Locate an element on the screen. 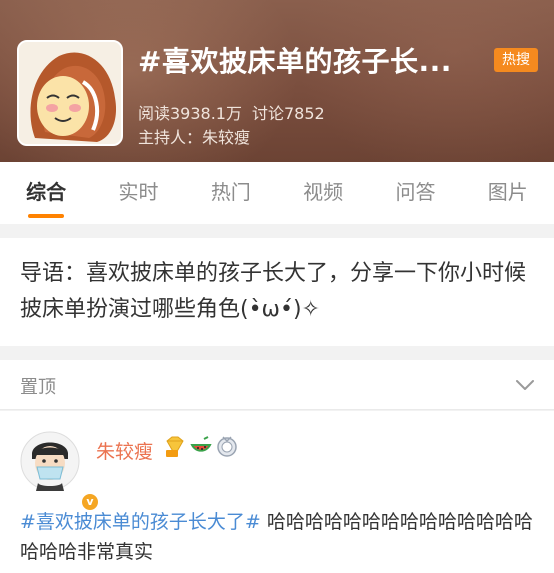 This screenshot has height=573, width=554. topic-avatar-image is located at coordinates (70, 93).